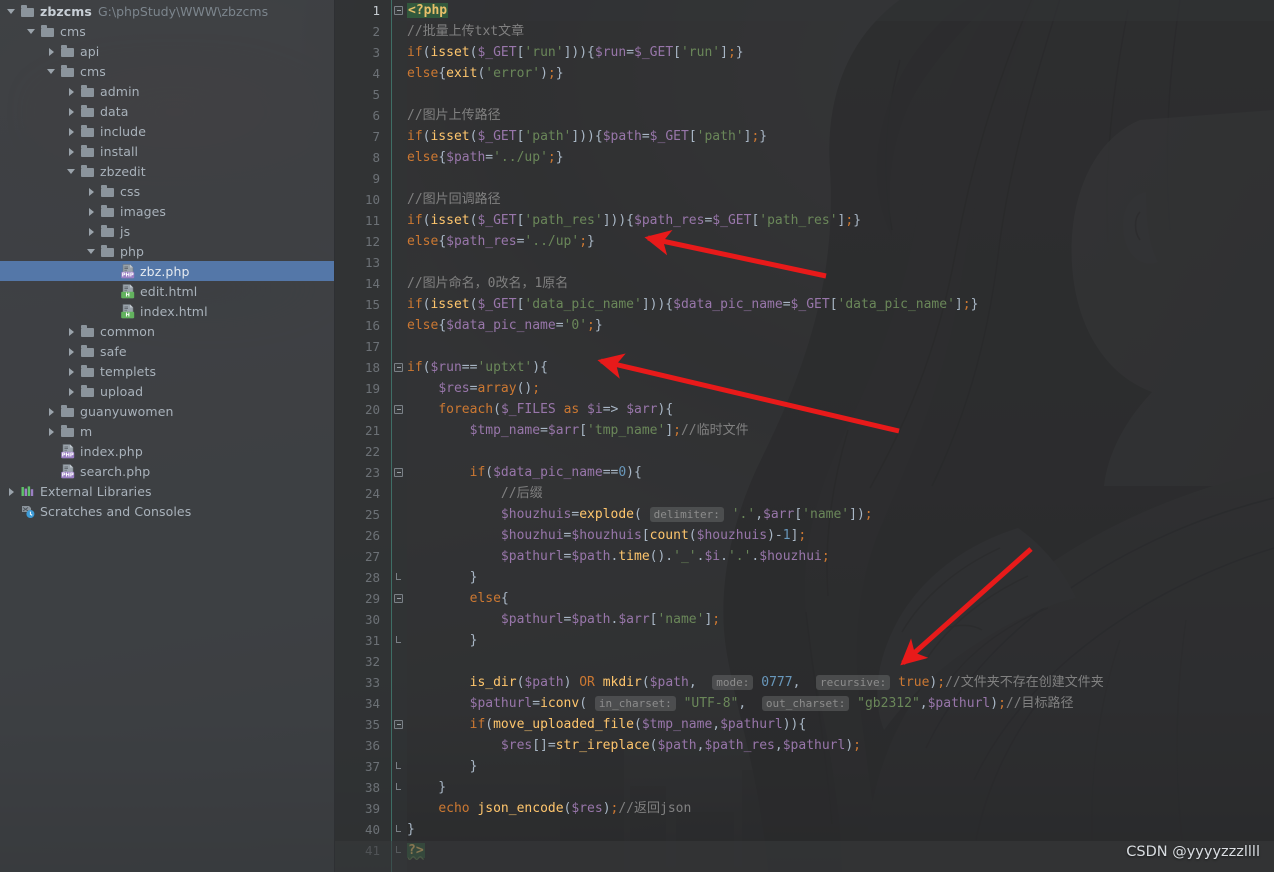  What do you see at coordinates (411, 829) in the screenshot?
I see `code-line: }` at bounding box center [411, 829].